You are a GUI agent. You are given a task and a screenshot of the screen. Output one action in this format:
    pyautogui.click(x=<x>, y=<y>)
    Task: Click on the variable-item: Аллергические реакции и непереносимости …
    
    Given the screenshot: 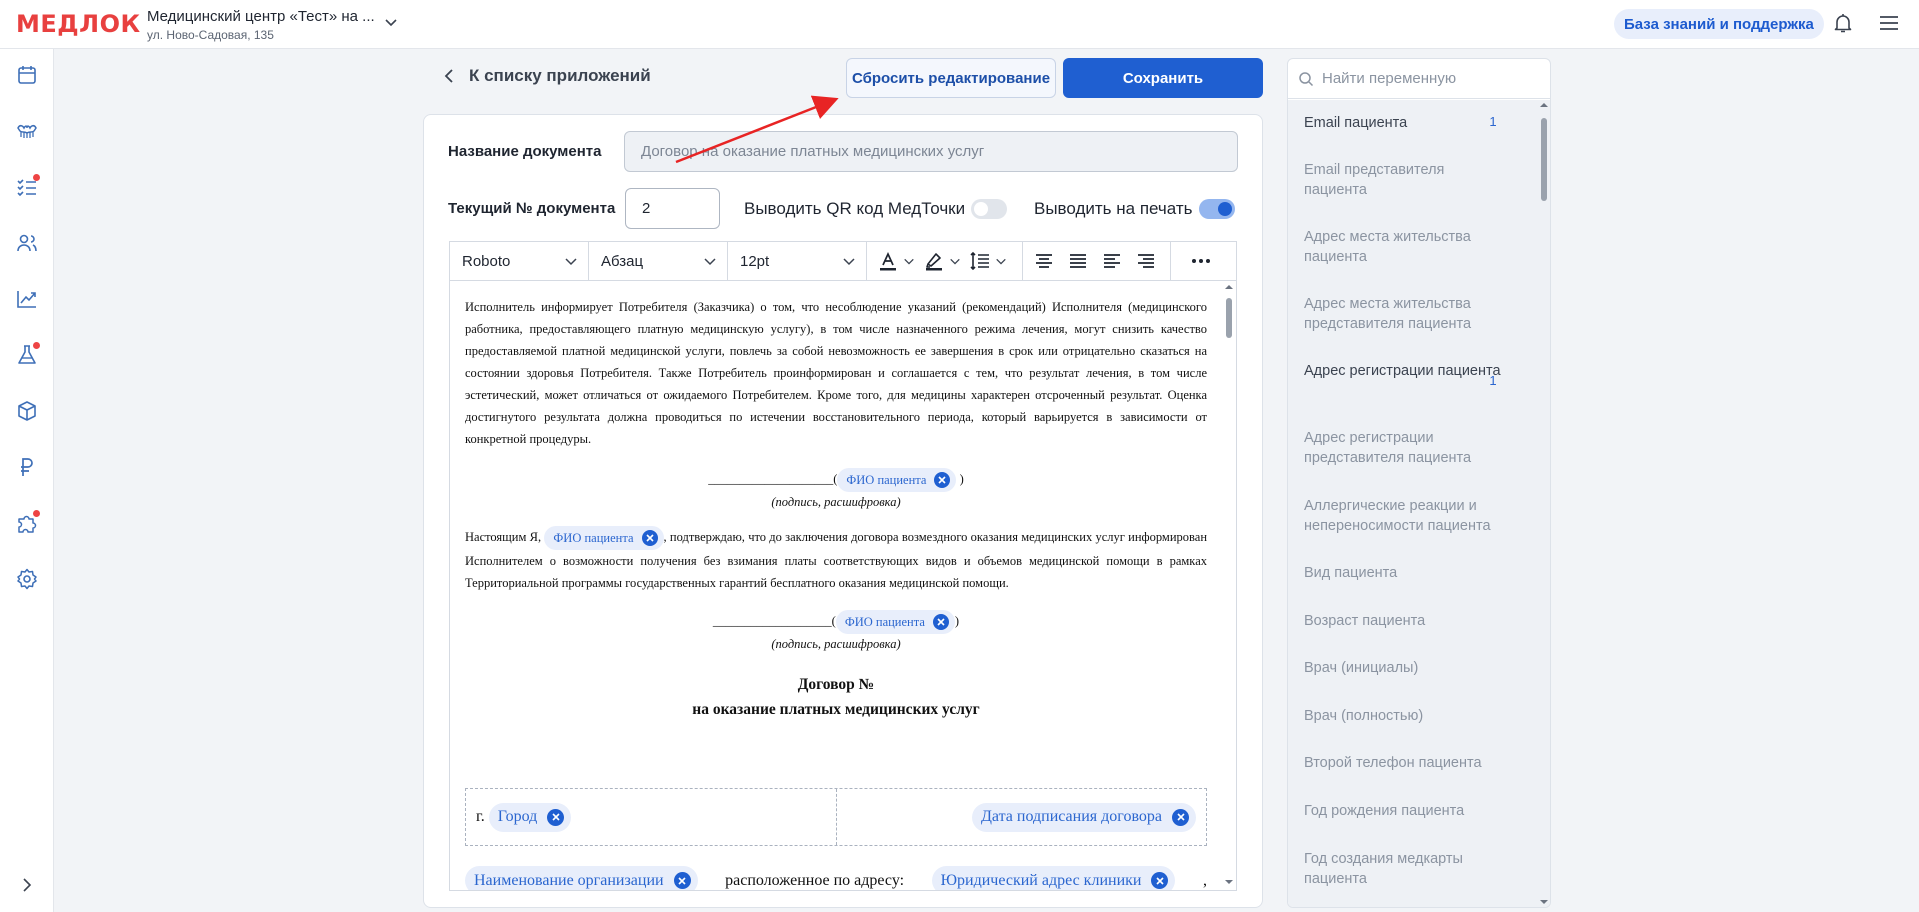 What is the action you would take?
    pyautogui.click(x=1404, y=516)
    